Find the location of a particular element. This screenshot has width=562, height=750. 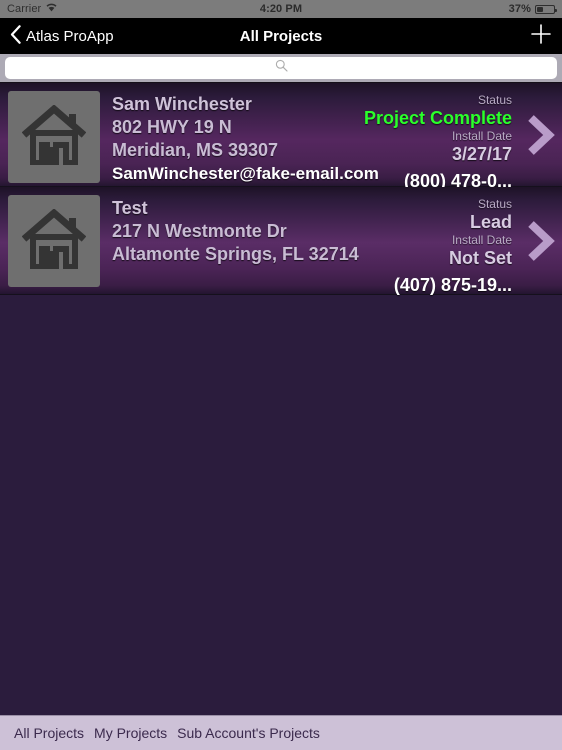

back-button: Atlas ProApp is located at coordinates (62, 36).